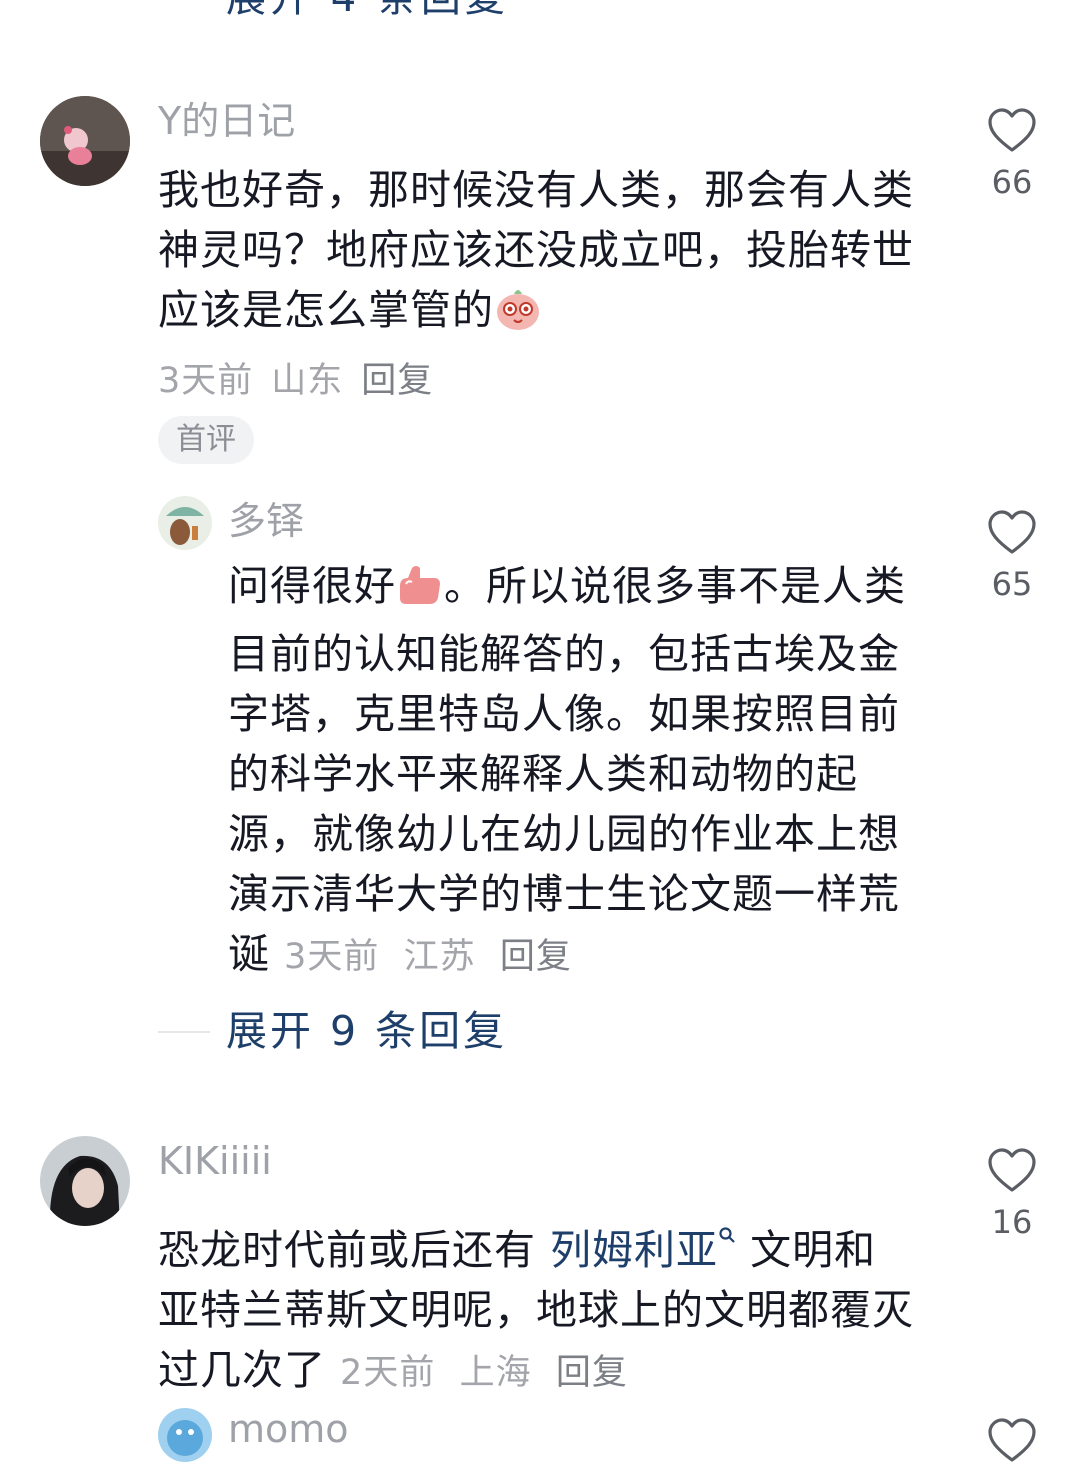  I want to click on reply-username: 多铎, so click(266, 521).